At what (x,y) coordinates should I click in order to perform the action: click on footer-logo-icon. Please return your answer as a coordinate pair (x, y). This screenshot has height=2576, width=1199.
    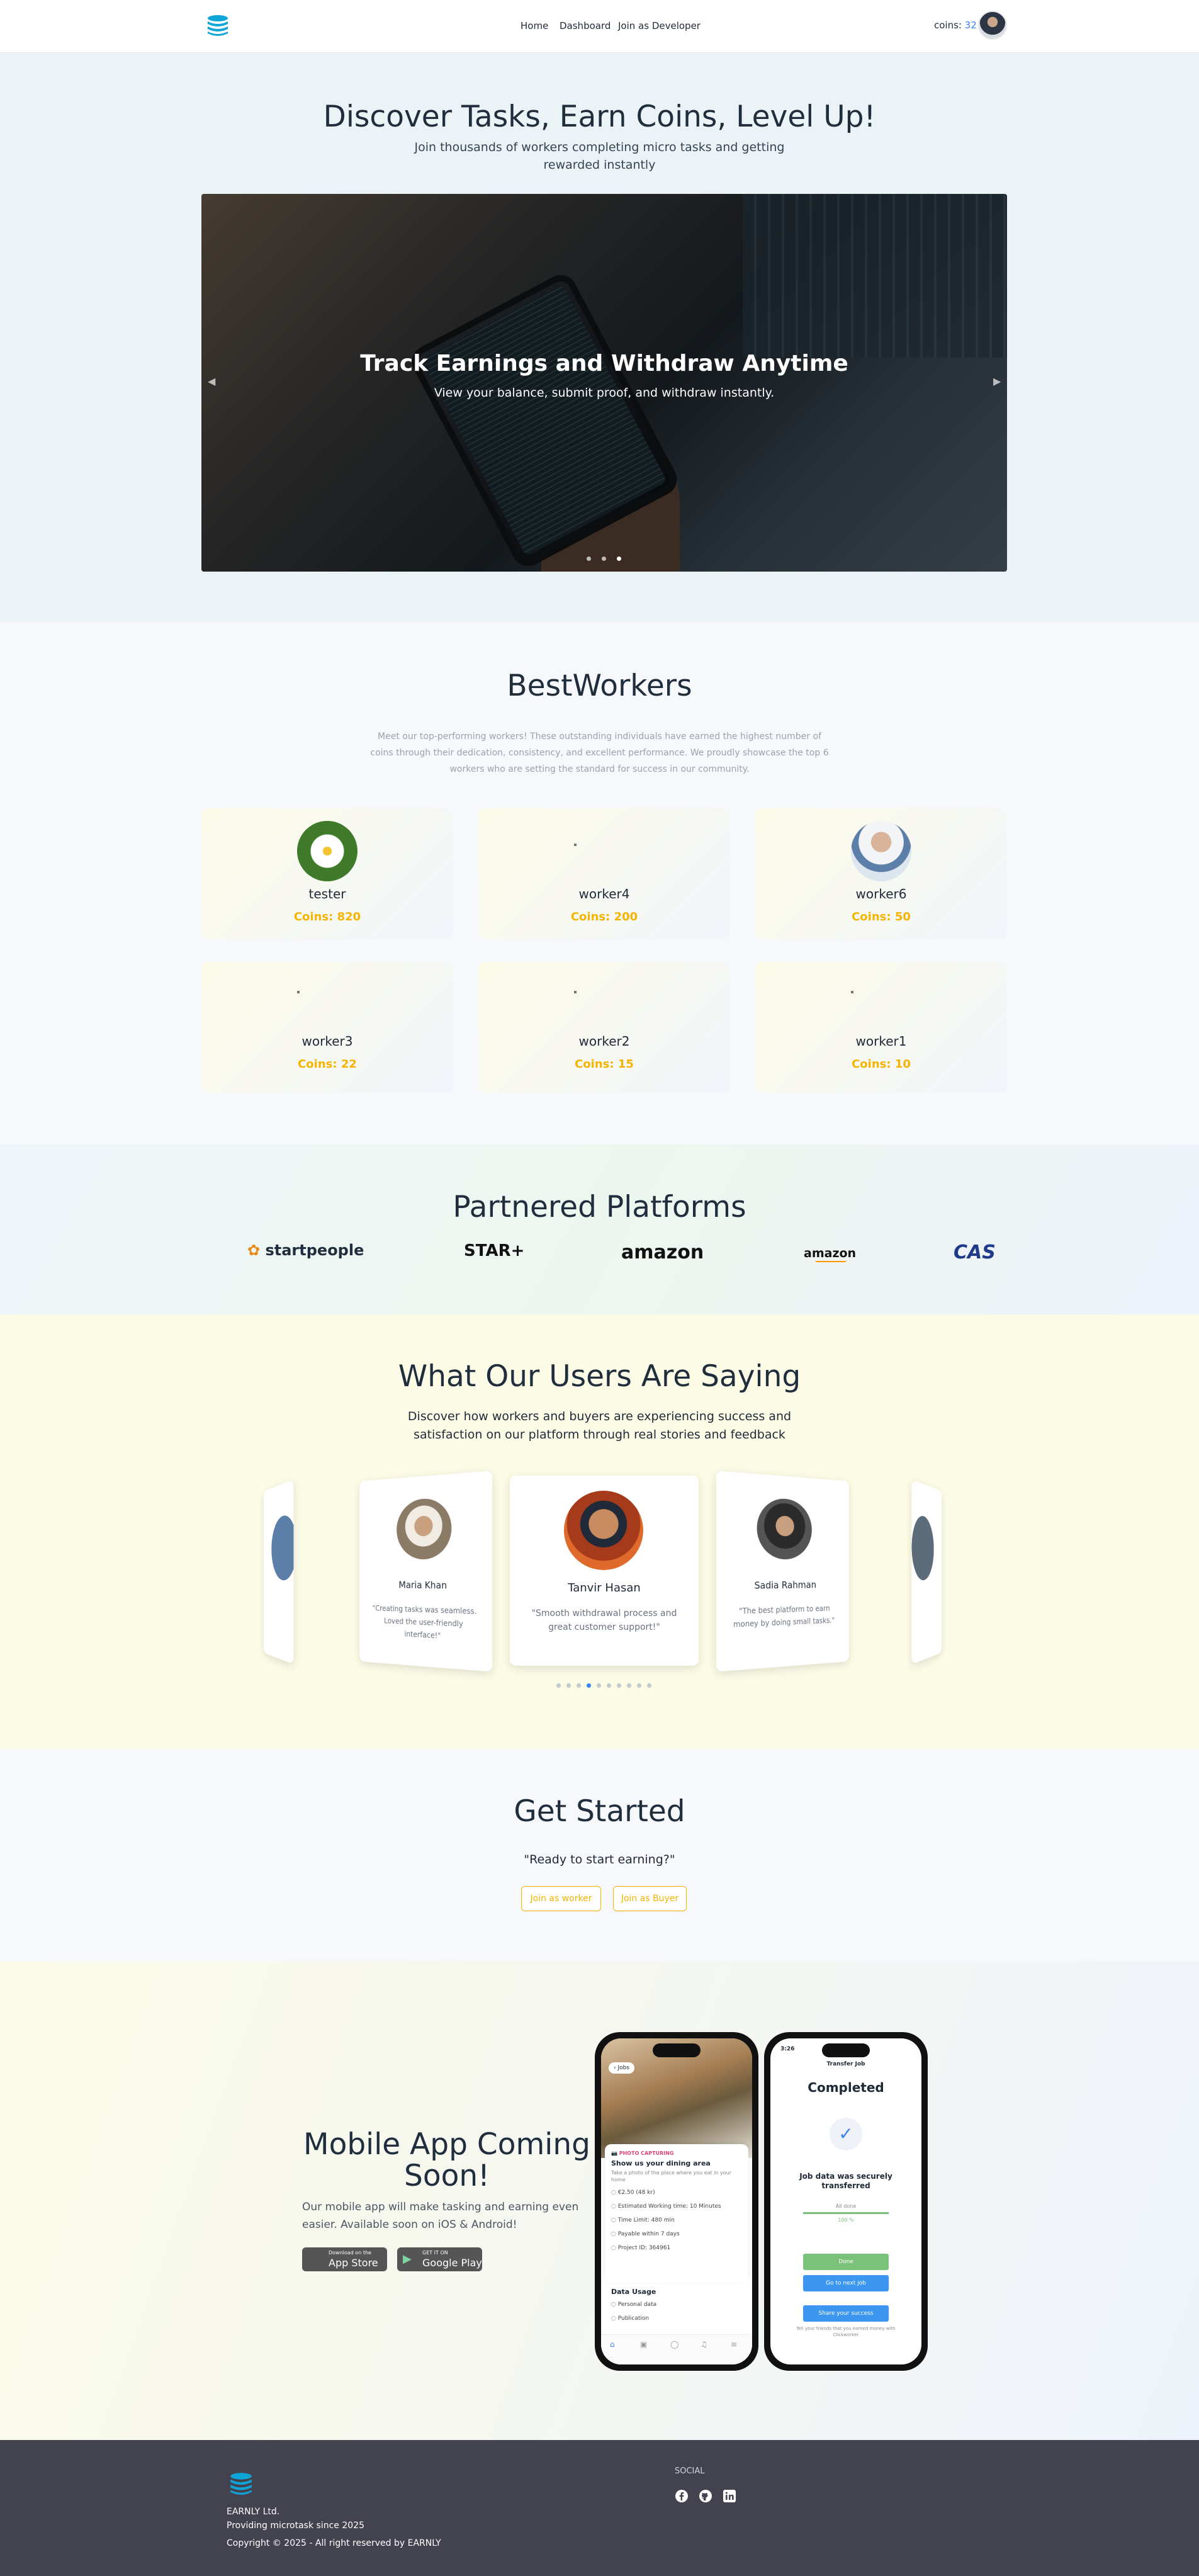
    Looking at the image, I should click on (241, 2483).